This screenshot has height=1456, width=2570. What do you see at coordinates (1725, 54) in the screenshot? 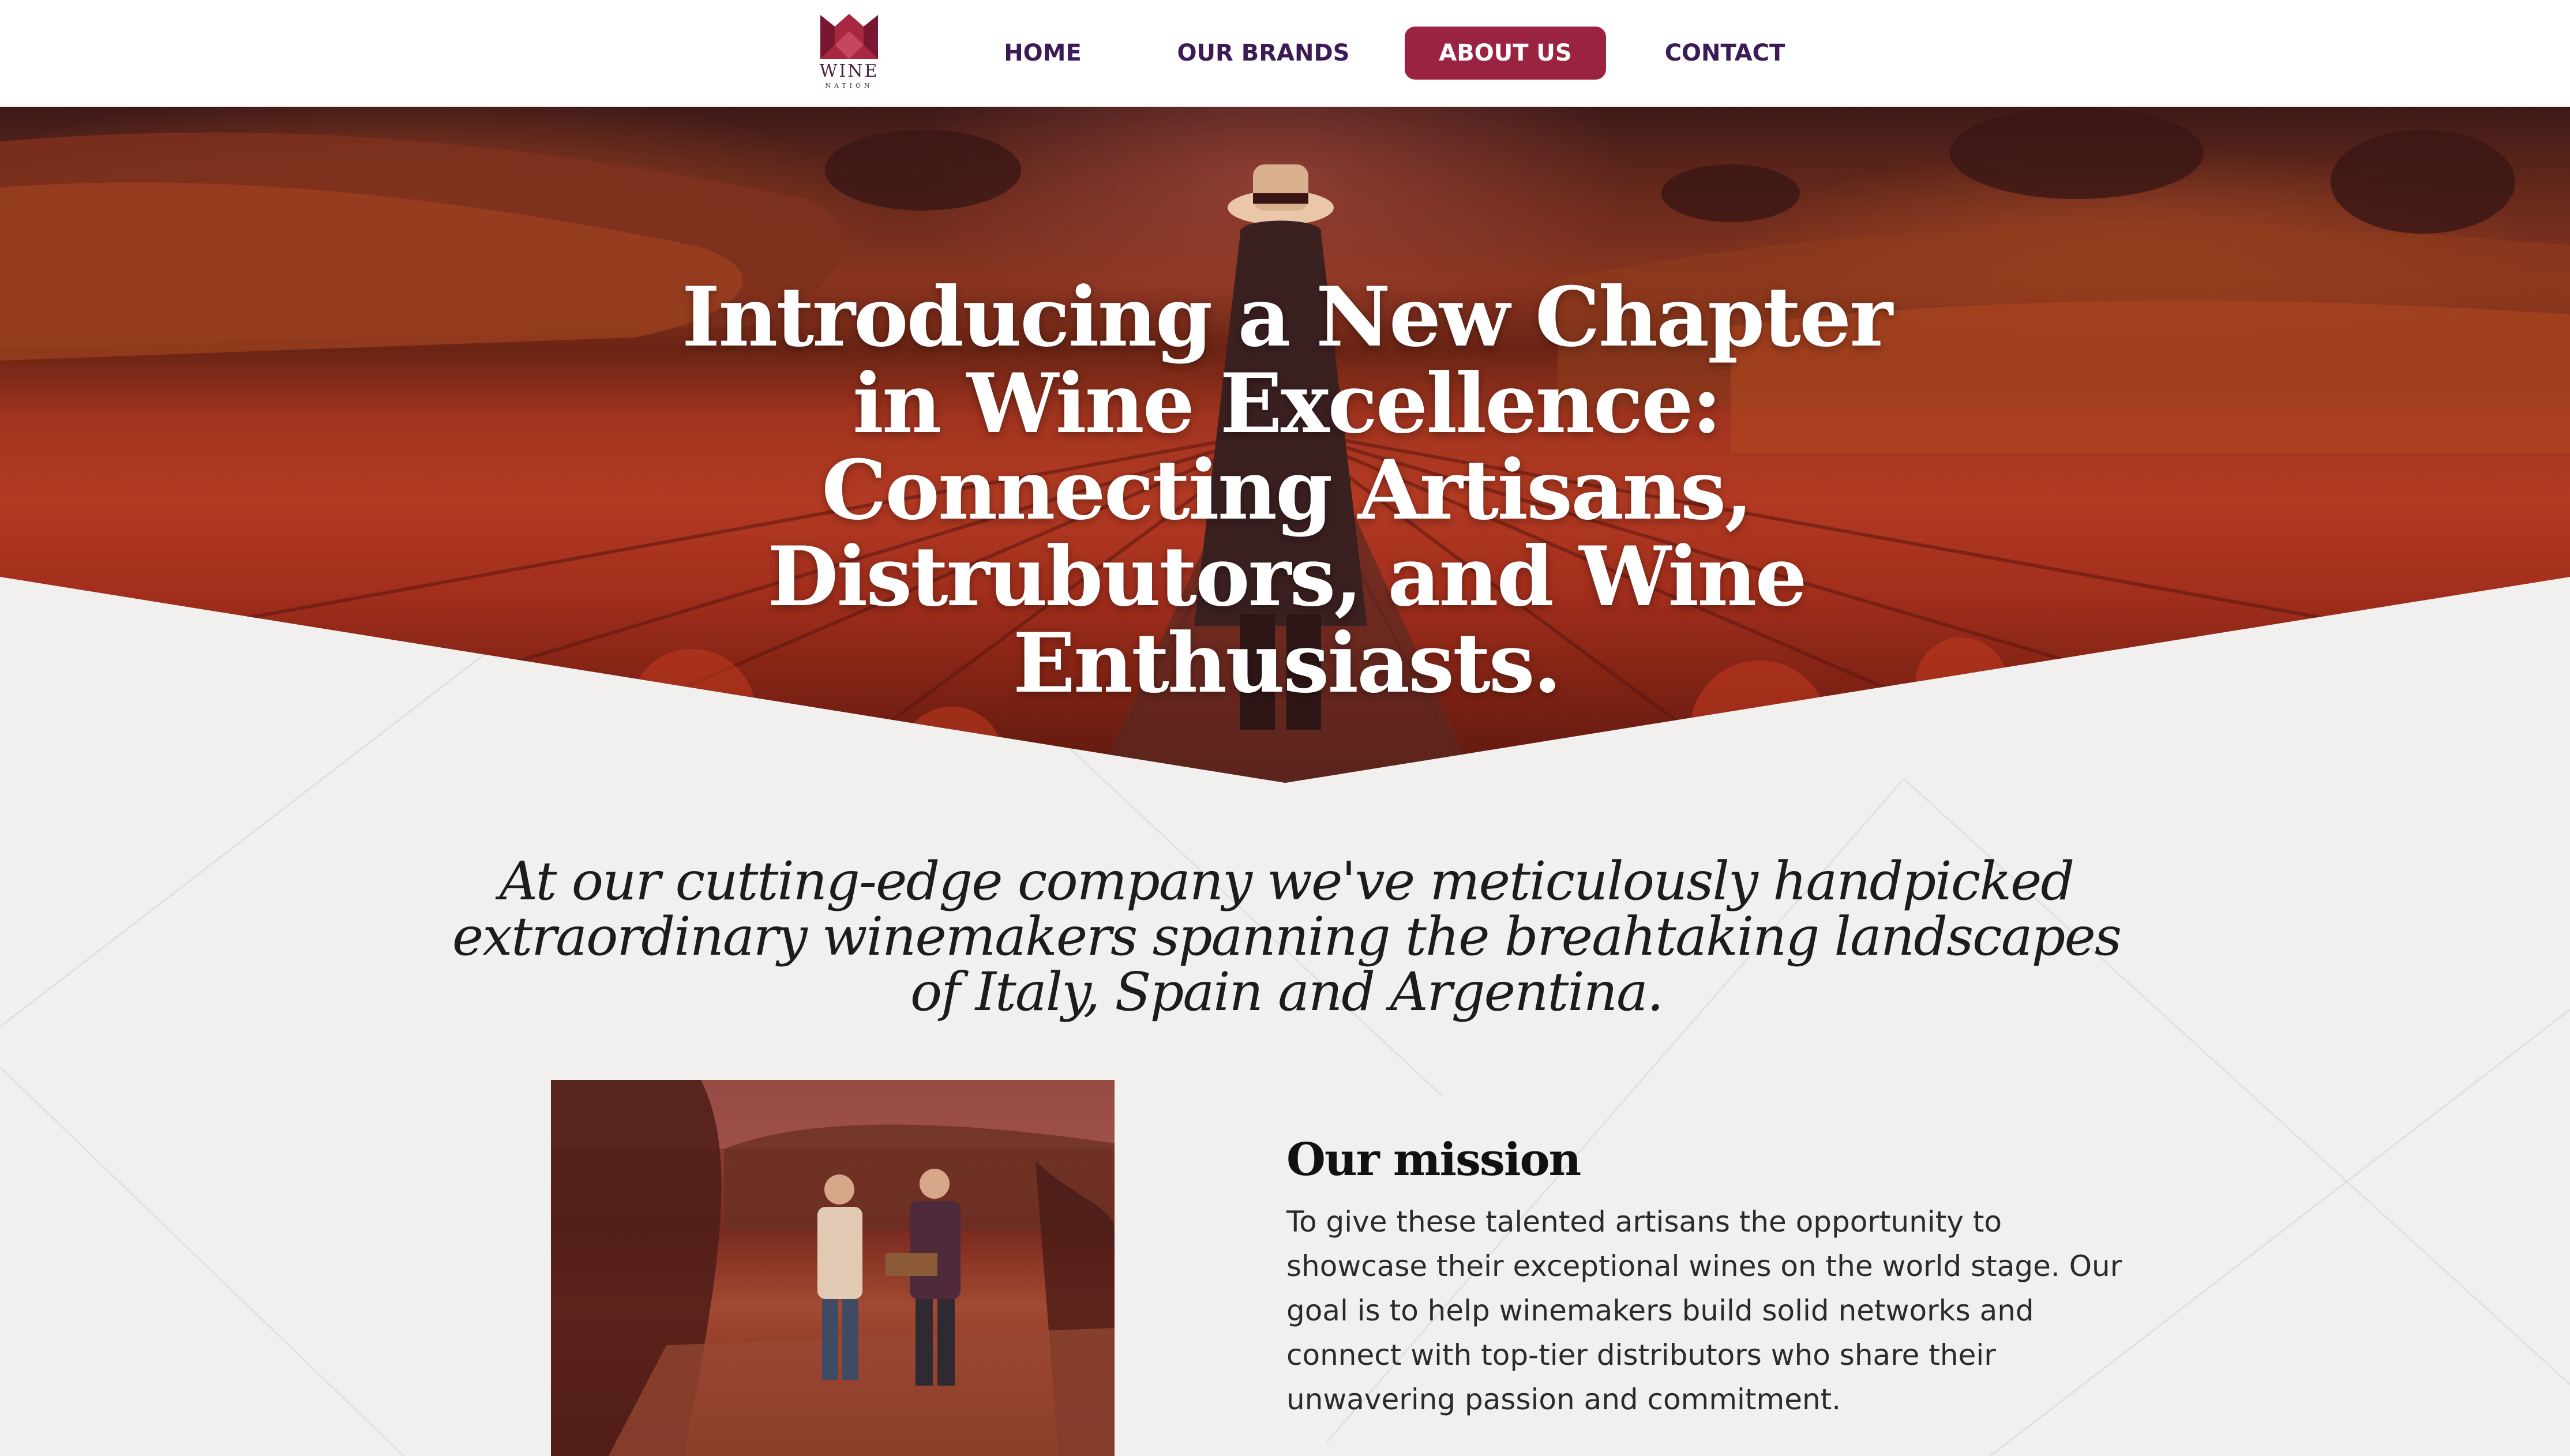
I see `nav-contact-link: CONTACT` at bounding box center [1725, 54].